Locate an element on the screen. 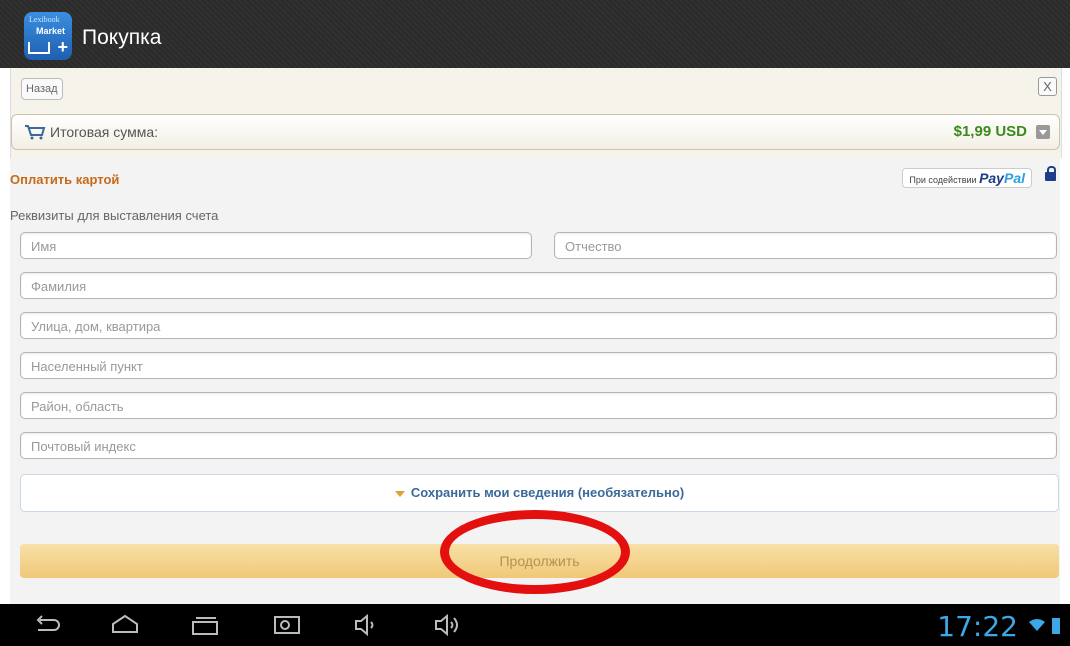  street-input: Улица, дом, квартира is located at coordinates (538, 325).